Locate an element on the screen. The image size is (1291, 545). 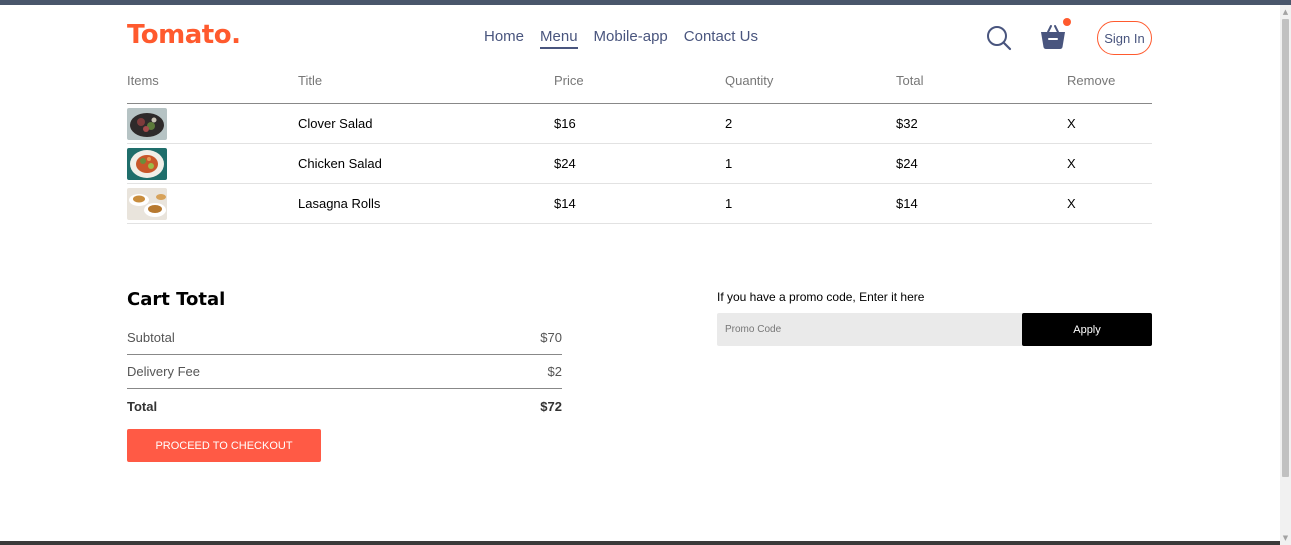
cart-notification-dot is located at coordinates (1067, 22).